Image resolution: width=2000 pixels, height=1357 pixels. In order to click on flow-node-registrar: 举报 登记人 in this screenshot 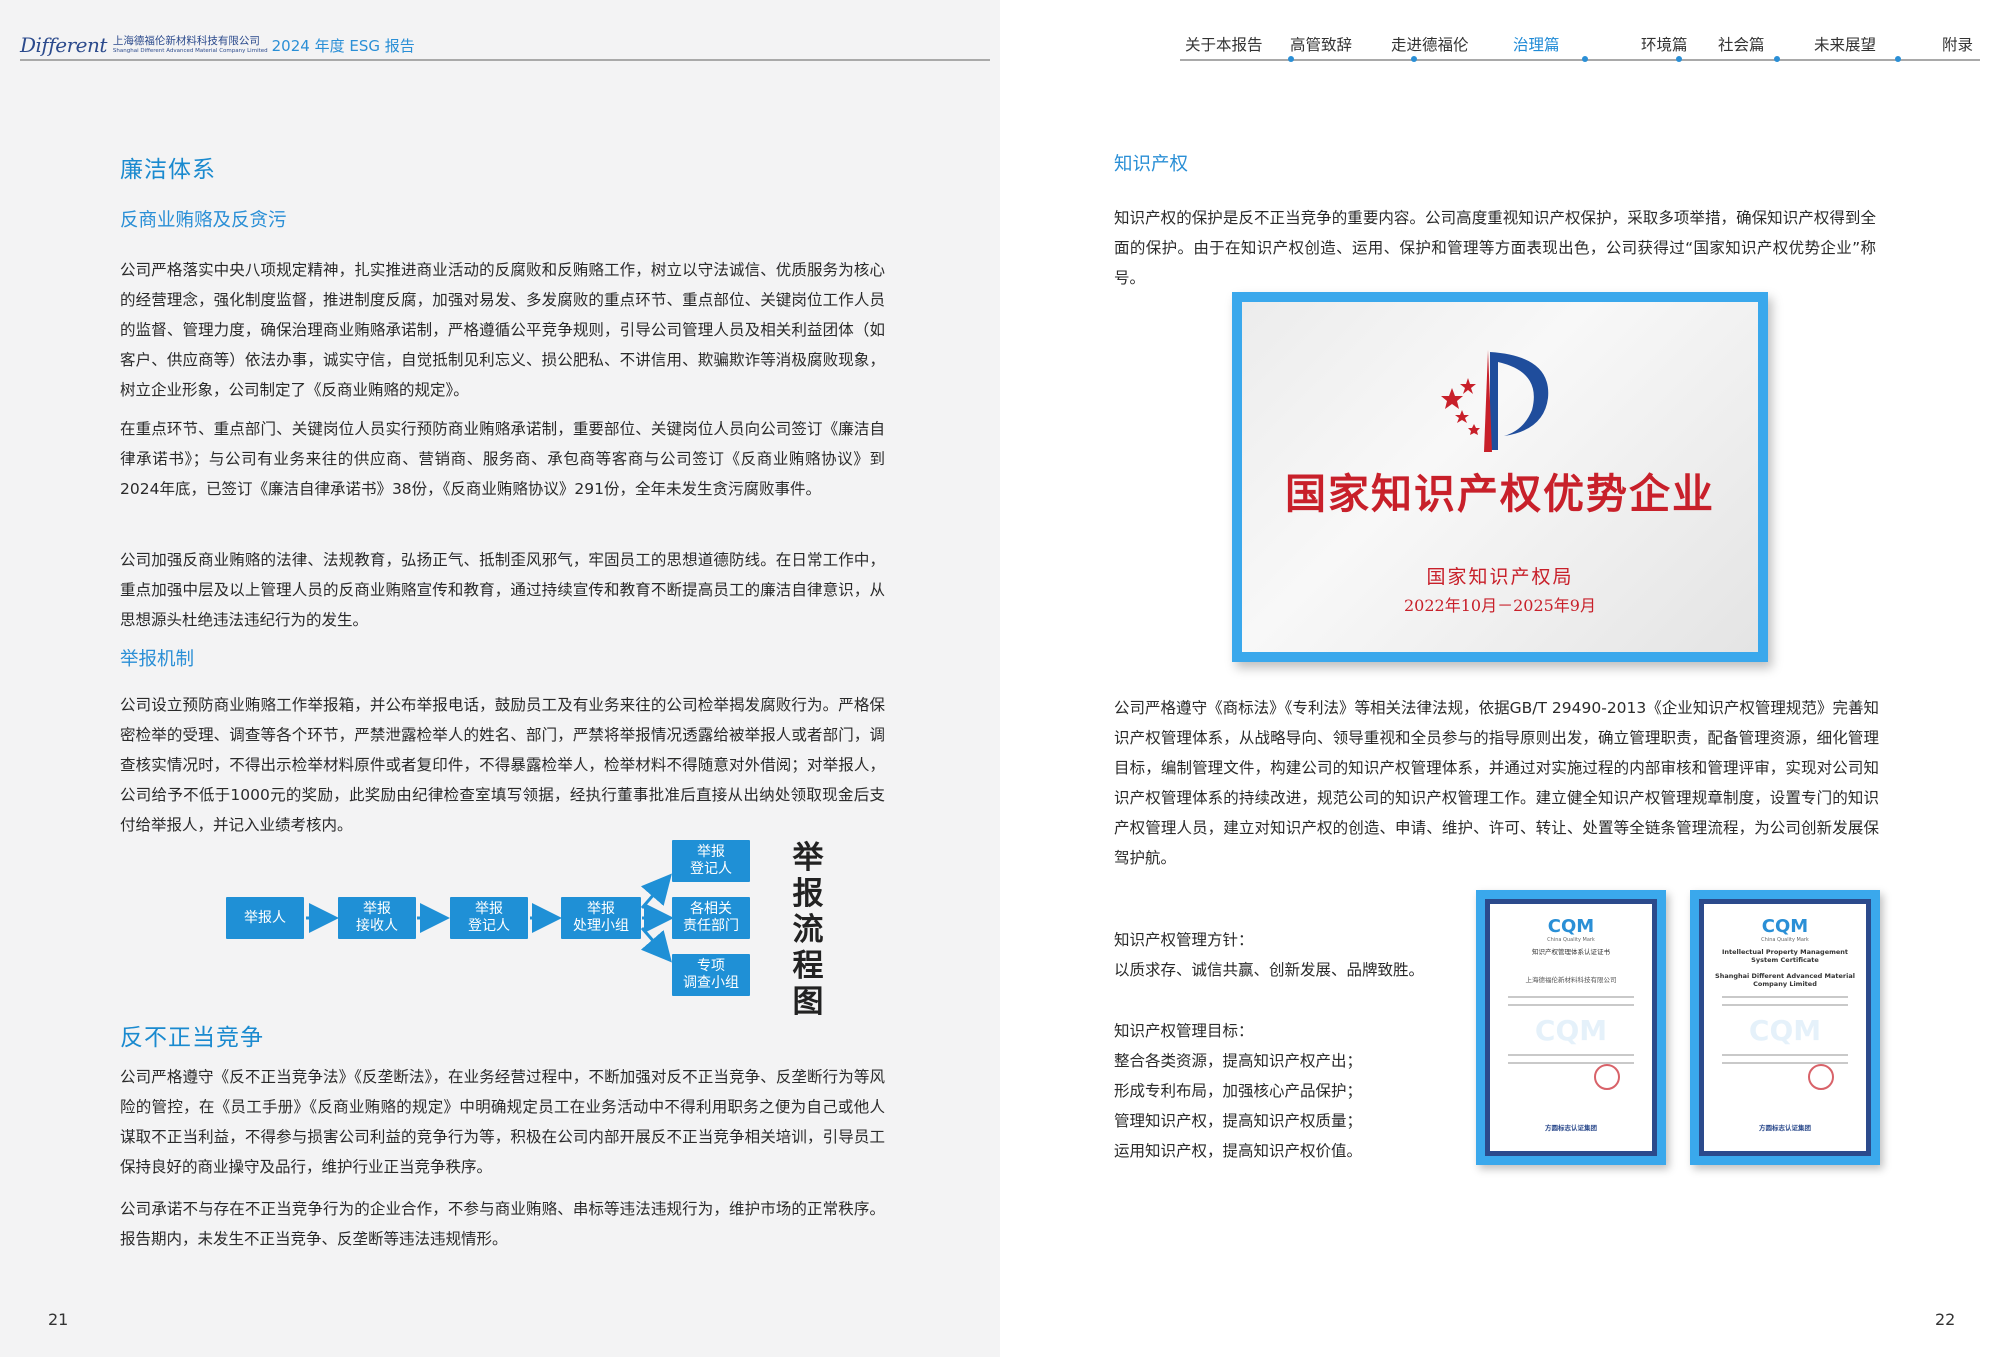, I will do `click(489, 918)`.